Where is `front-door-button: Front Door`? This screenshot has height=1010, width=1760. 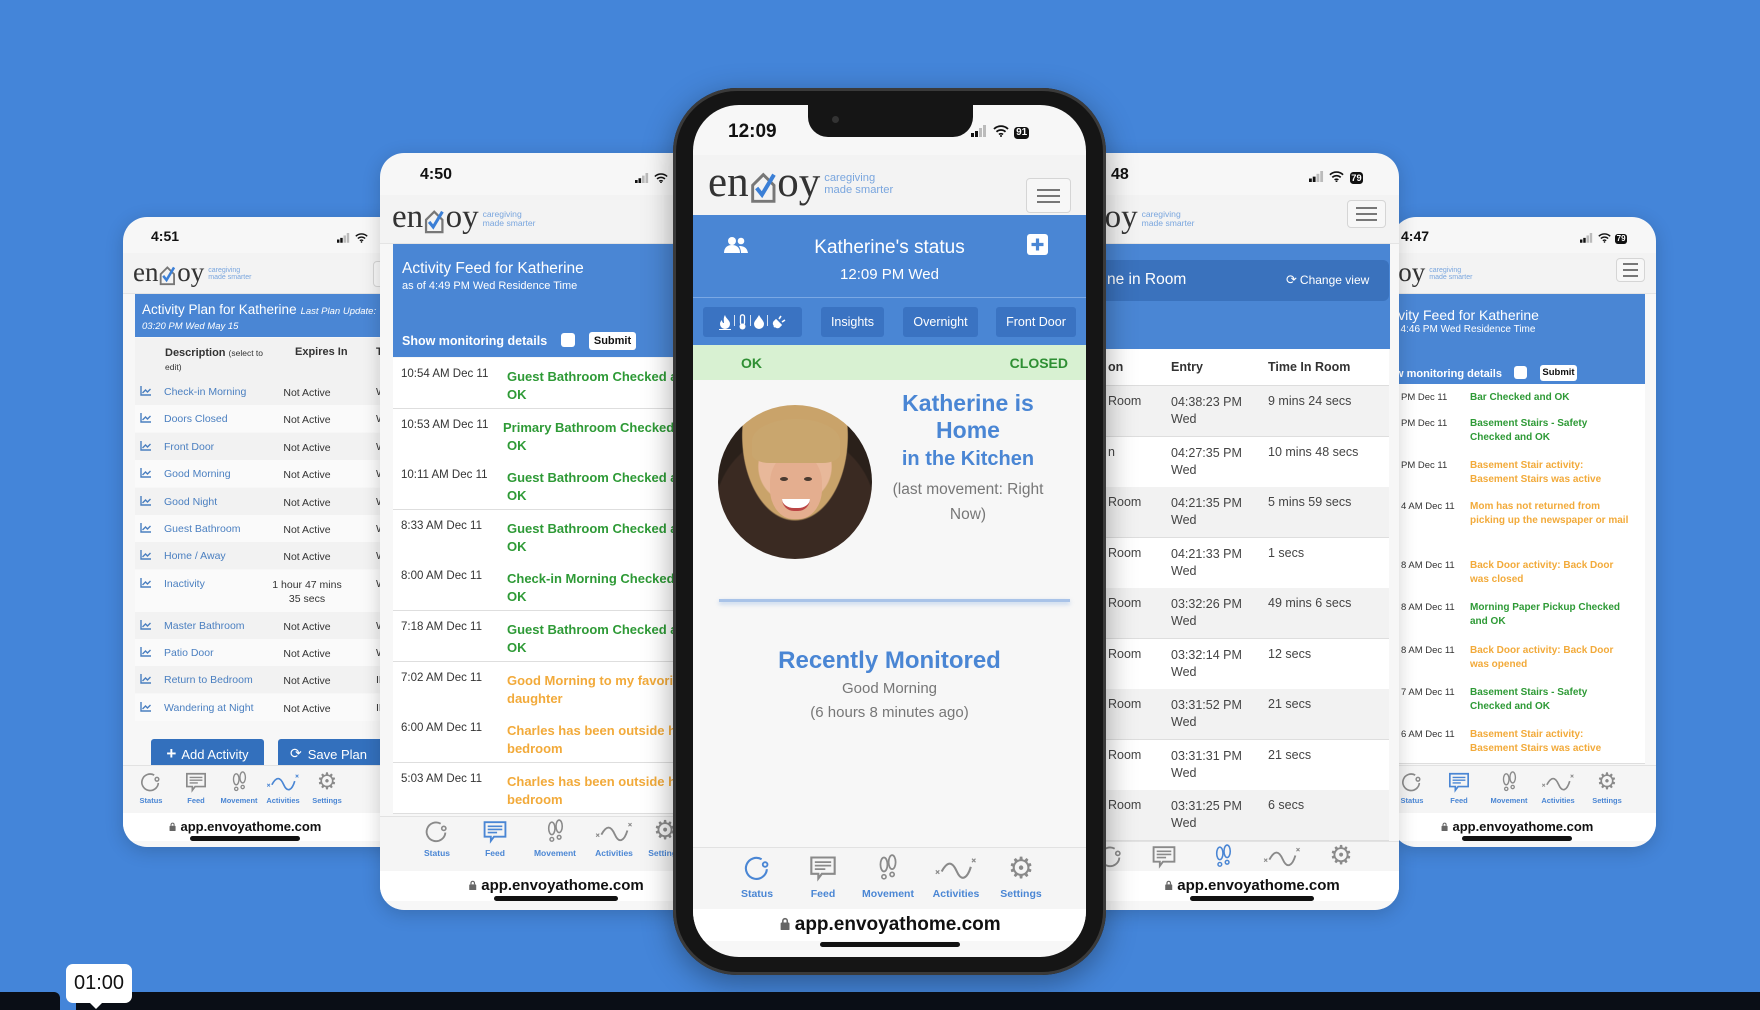
front-door-button: Front Door is located at coordinates (1036, 322).